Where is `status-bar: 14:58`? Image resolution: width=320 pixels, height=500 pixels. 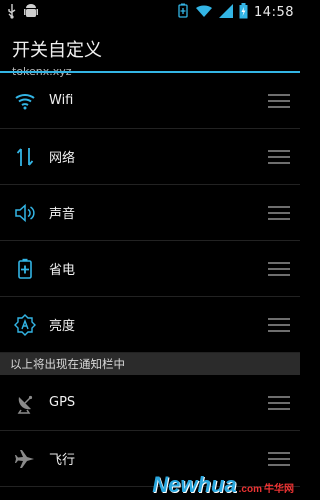 status-bar: 14:58 is located at coordinates (150, 12).